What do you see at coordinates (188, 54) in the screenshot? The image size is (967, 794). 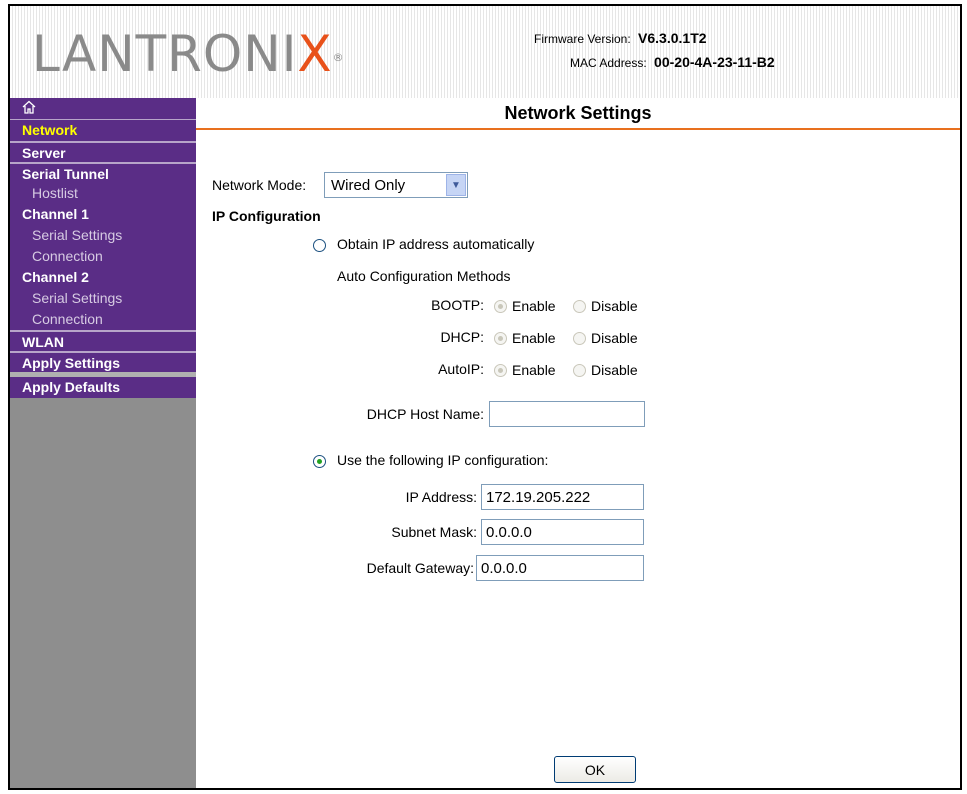 I see `lantronix-logo: LANTRONIX®` at bounding box center [188, 54].